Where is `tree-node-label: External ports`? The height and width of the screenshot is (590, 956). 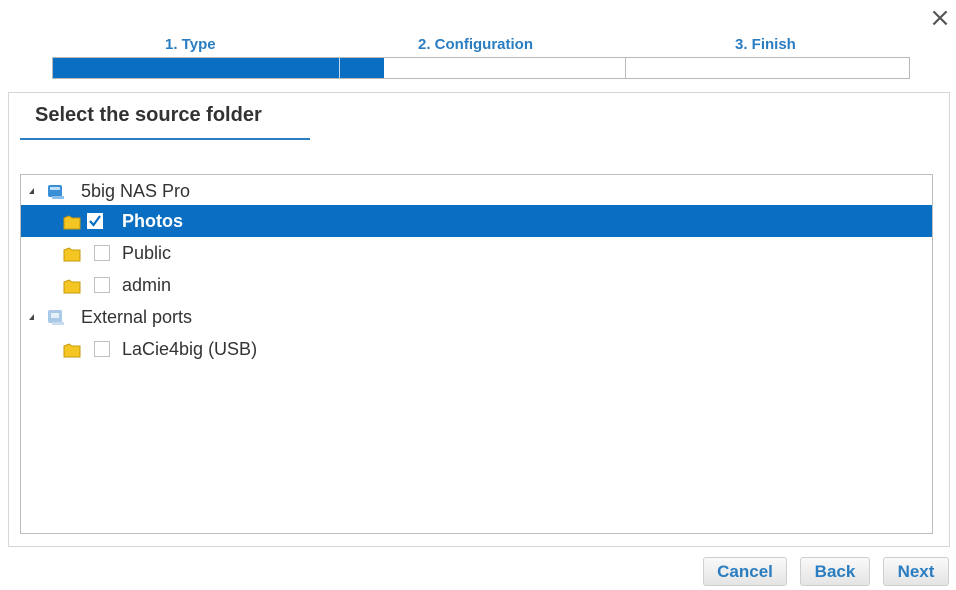 tree-node-label: External ports is located at coordinates (137, 316).